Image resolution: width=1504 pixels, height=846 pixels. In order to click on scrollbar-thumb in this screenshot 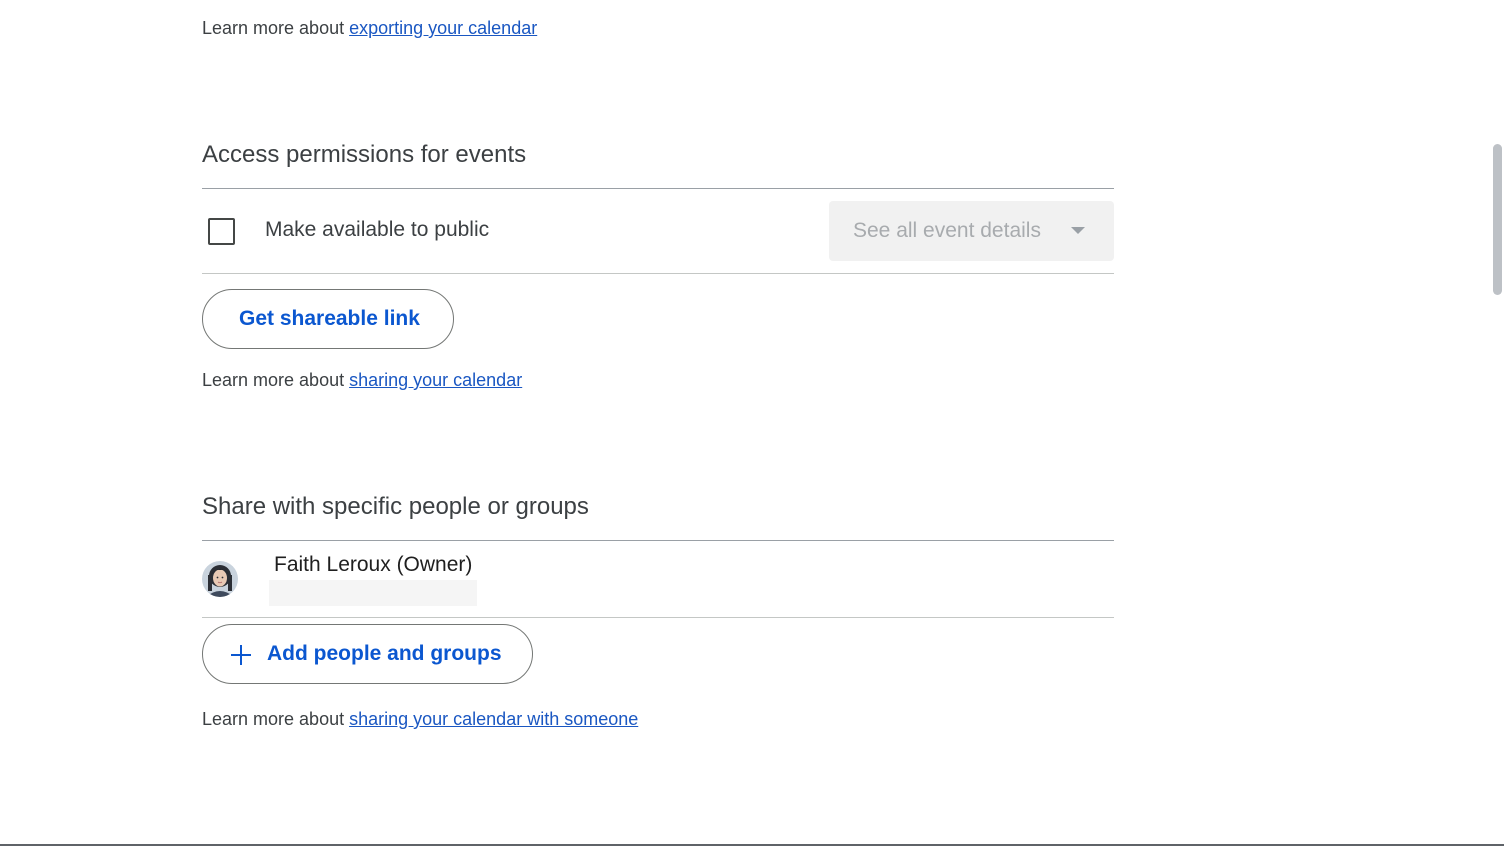, I will do `click(1497, 219)`.